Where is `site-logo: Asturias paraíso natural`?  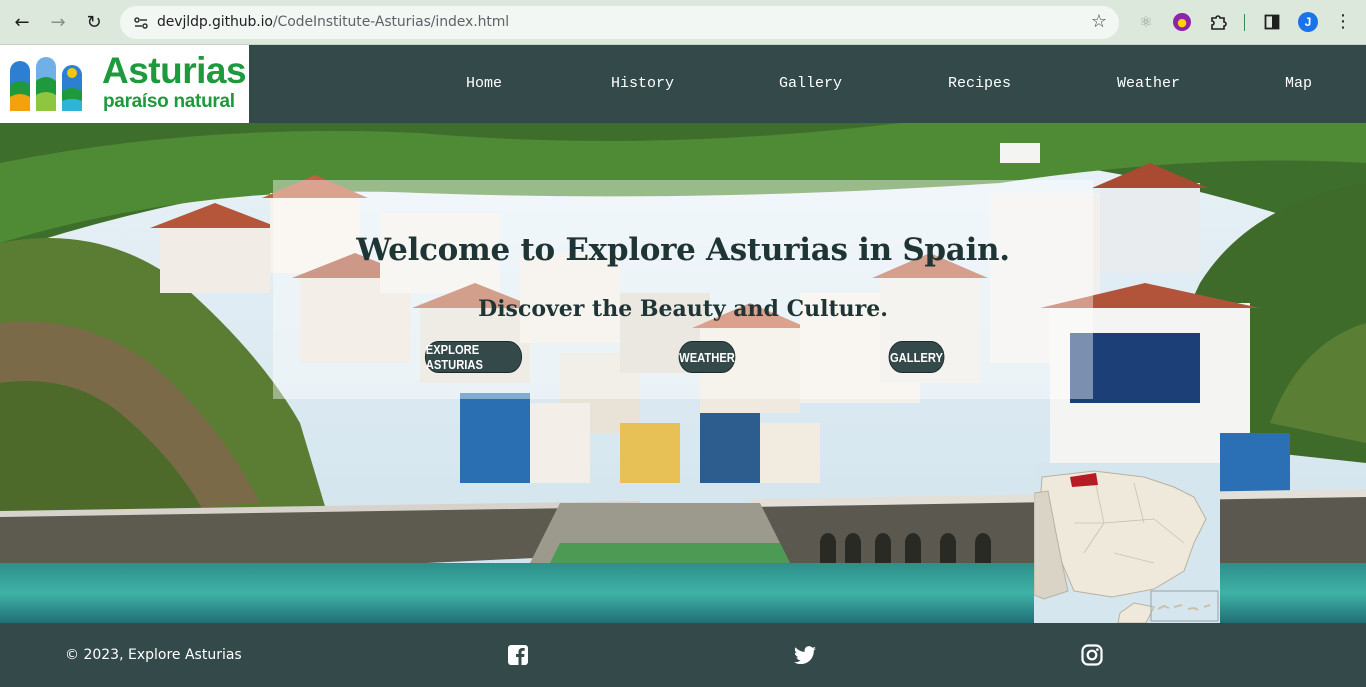 site-logo: Asturias paraíso natural is located at coordinates (124, 84).